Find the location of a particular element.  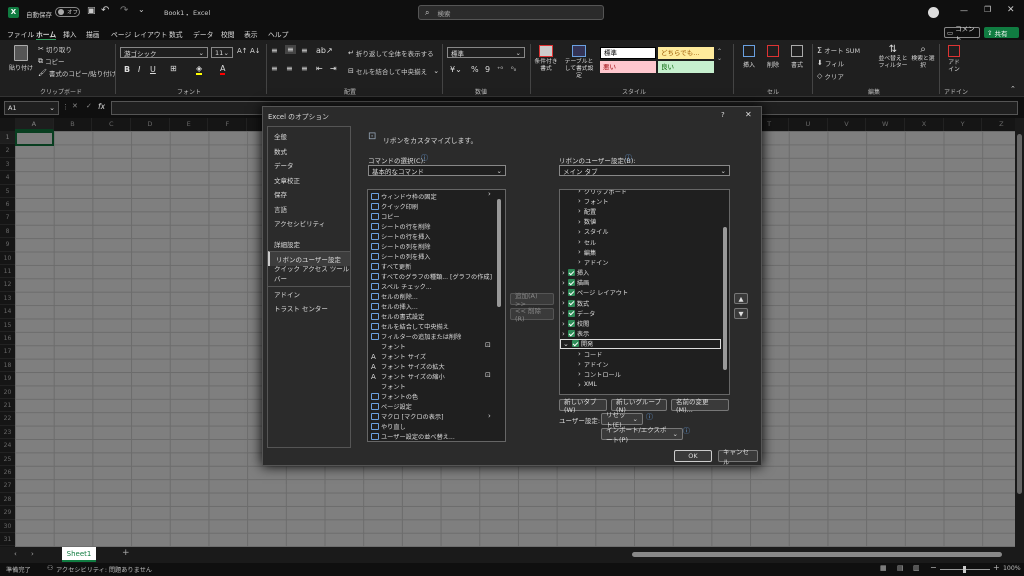

underline-icon: U is located at coordinates (153, 69).